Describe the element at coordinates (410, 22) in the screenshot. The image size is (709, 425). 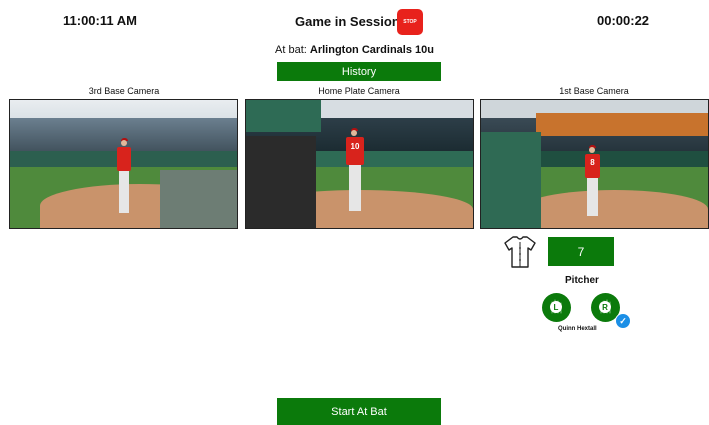
I see `stop-button: STOP` at that location.